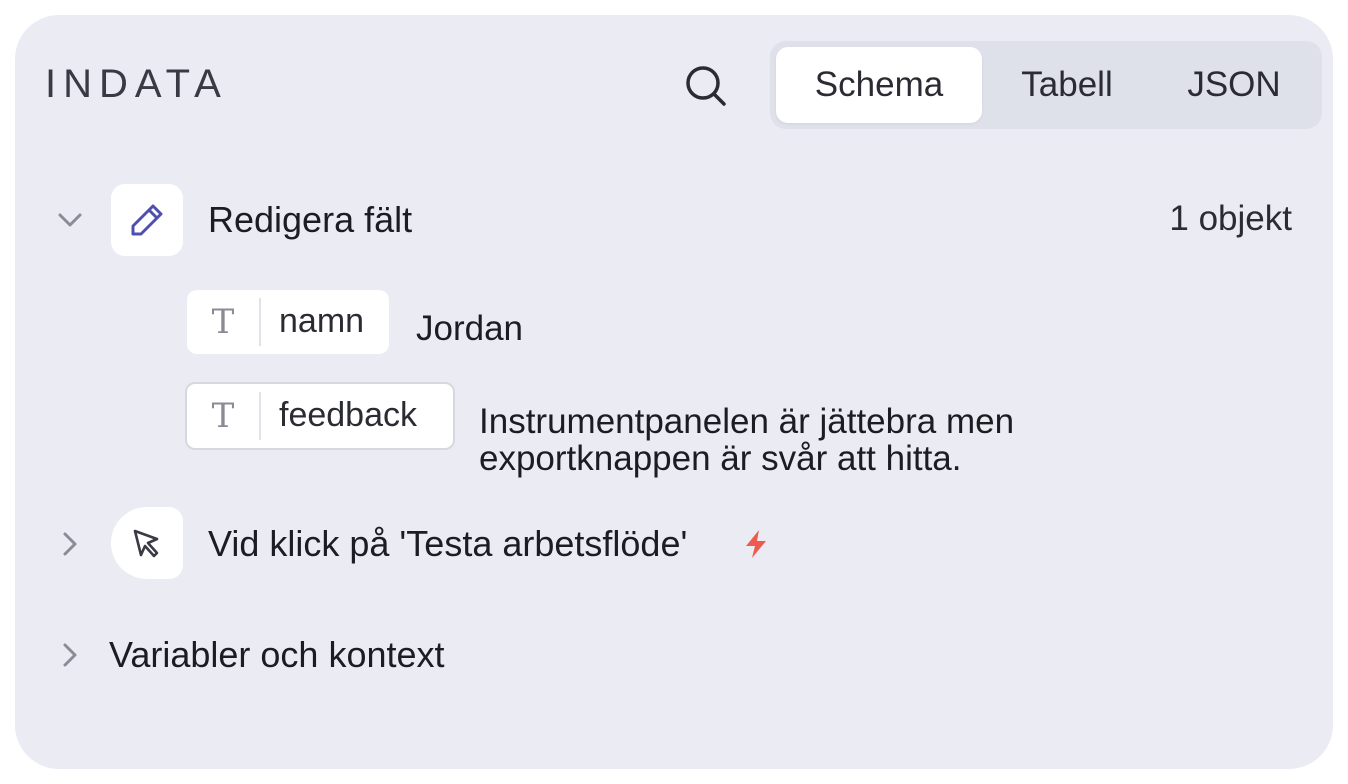  I want to click on trigger-icon-box, so click(147, 543).